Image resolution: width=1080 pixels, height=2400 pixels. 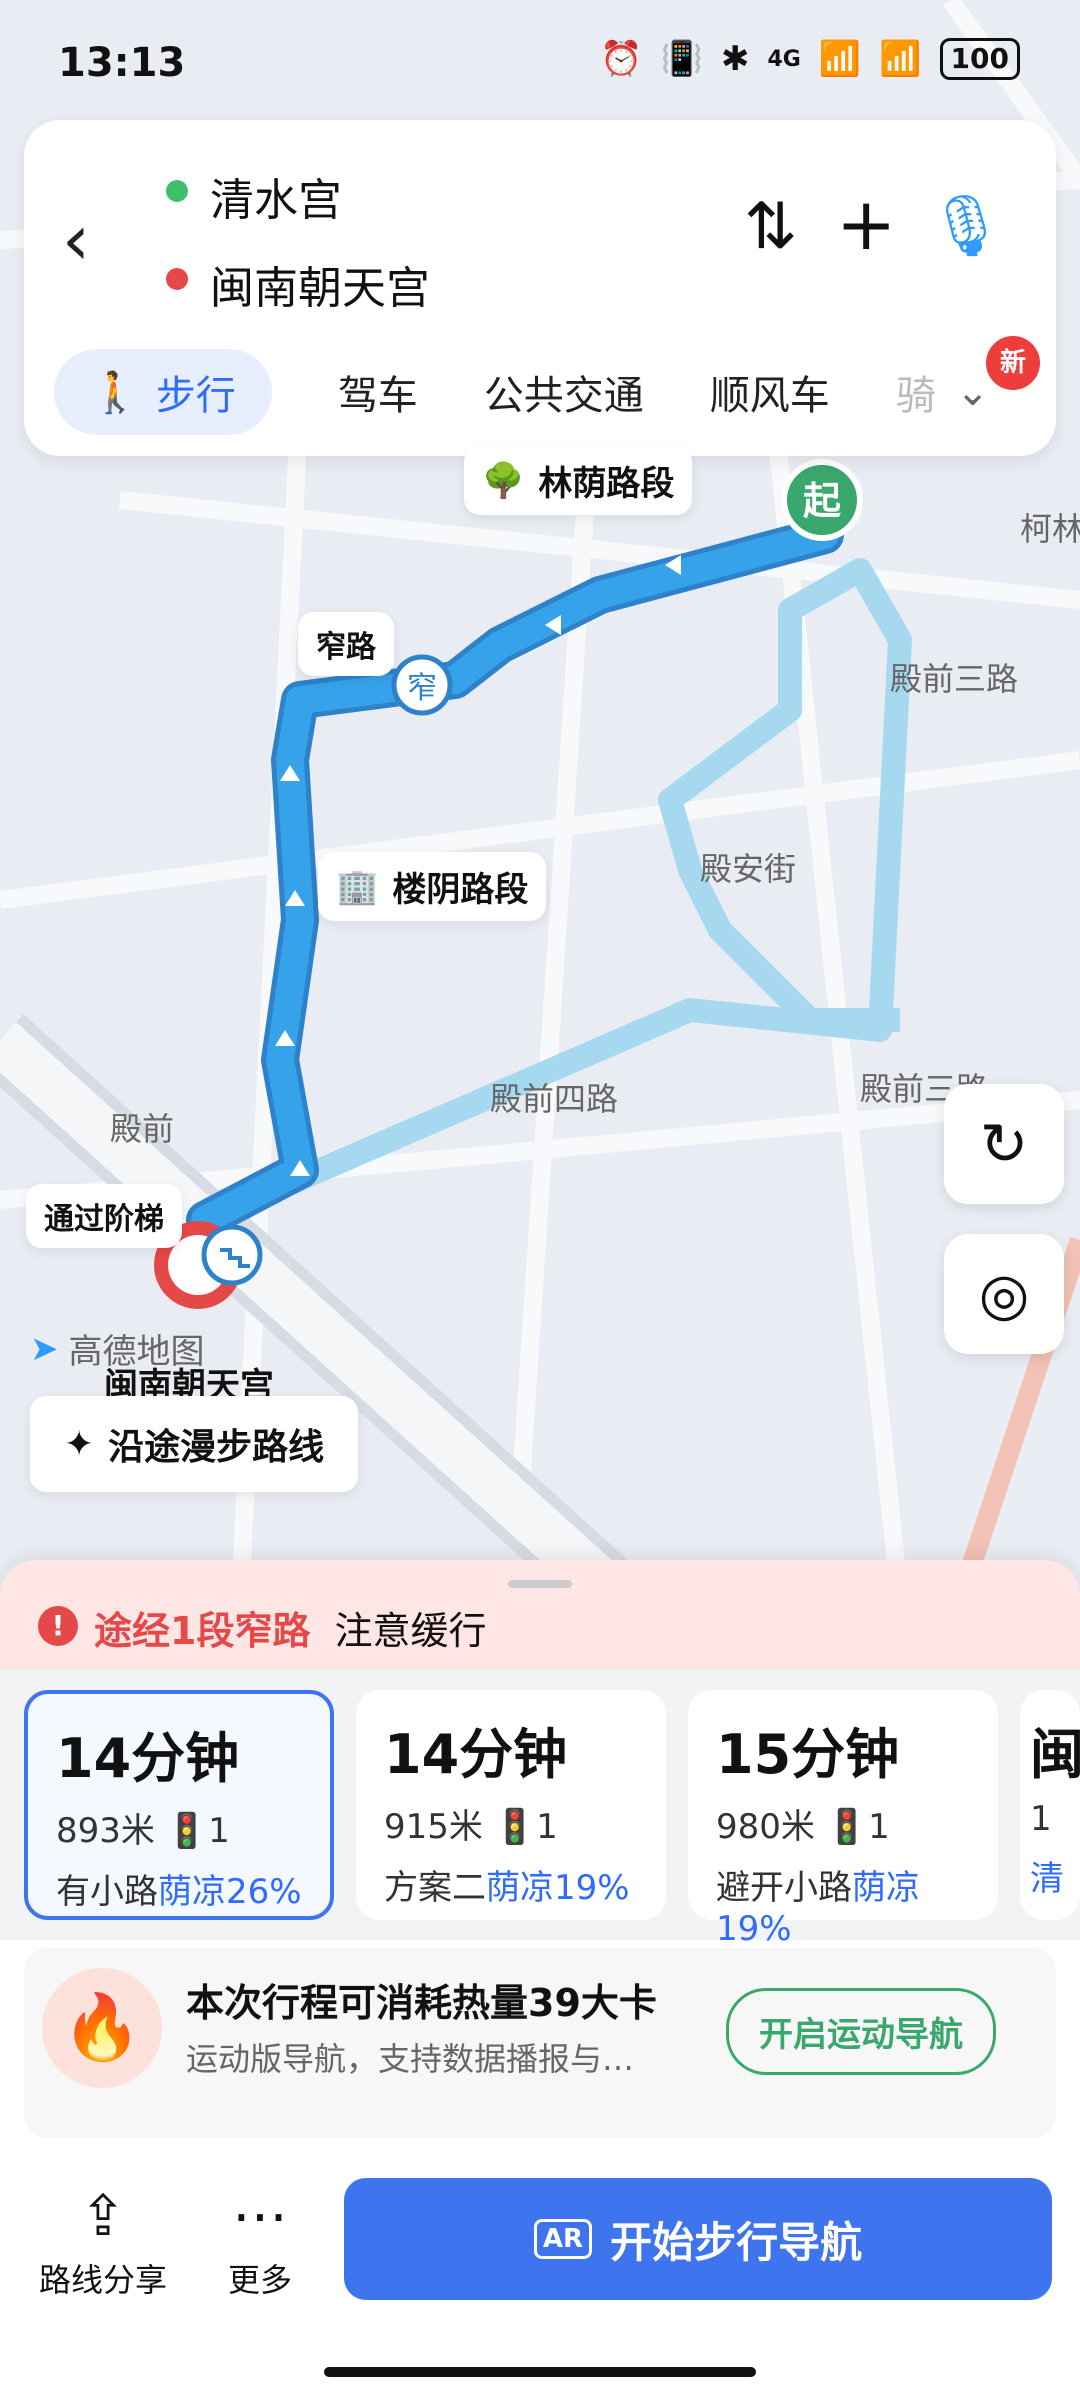 What do you see at coordinates (122, 63) in the screenshot?
I see `status-time: 13:13` at bounding box center [122, 63].